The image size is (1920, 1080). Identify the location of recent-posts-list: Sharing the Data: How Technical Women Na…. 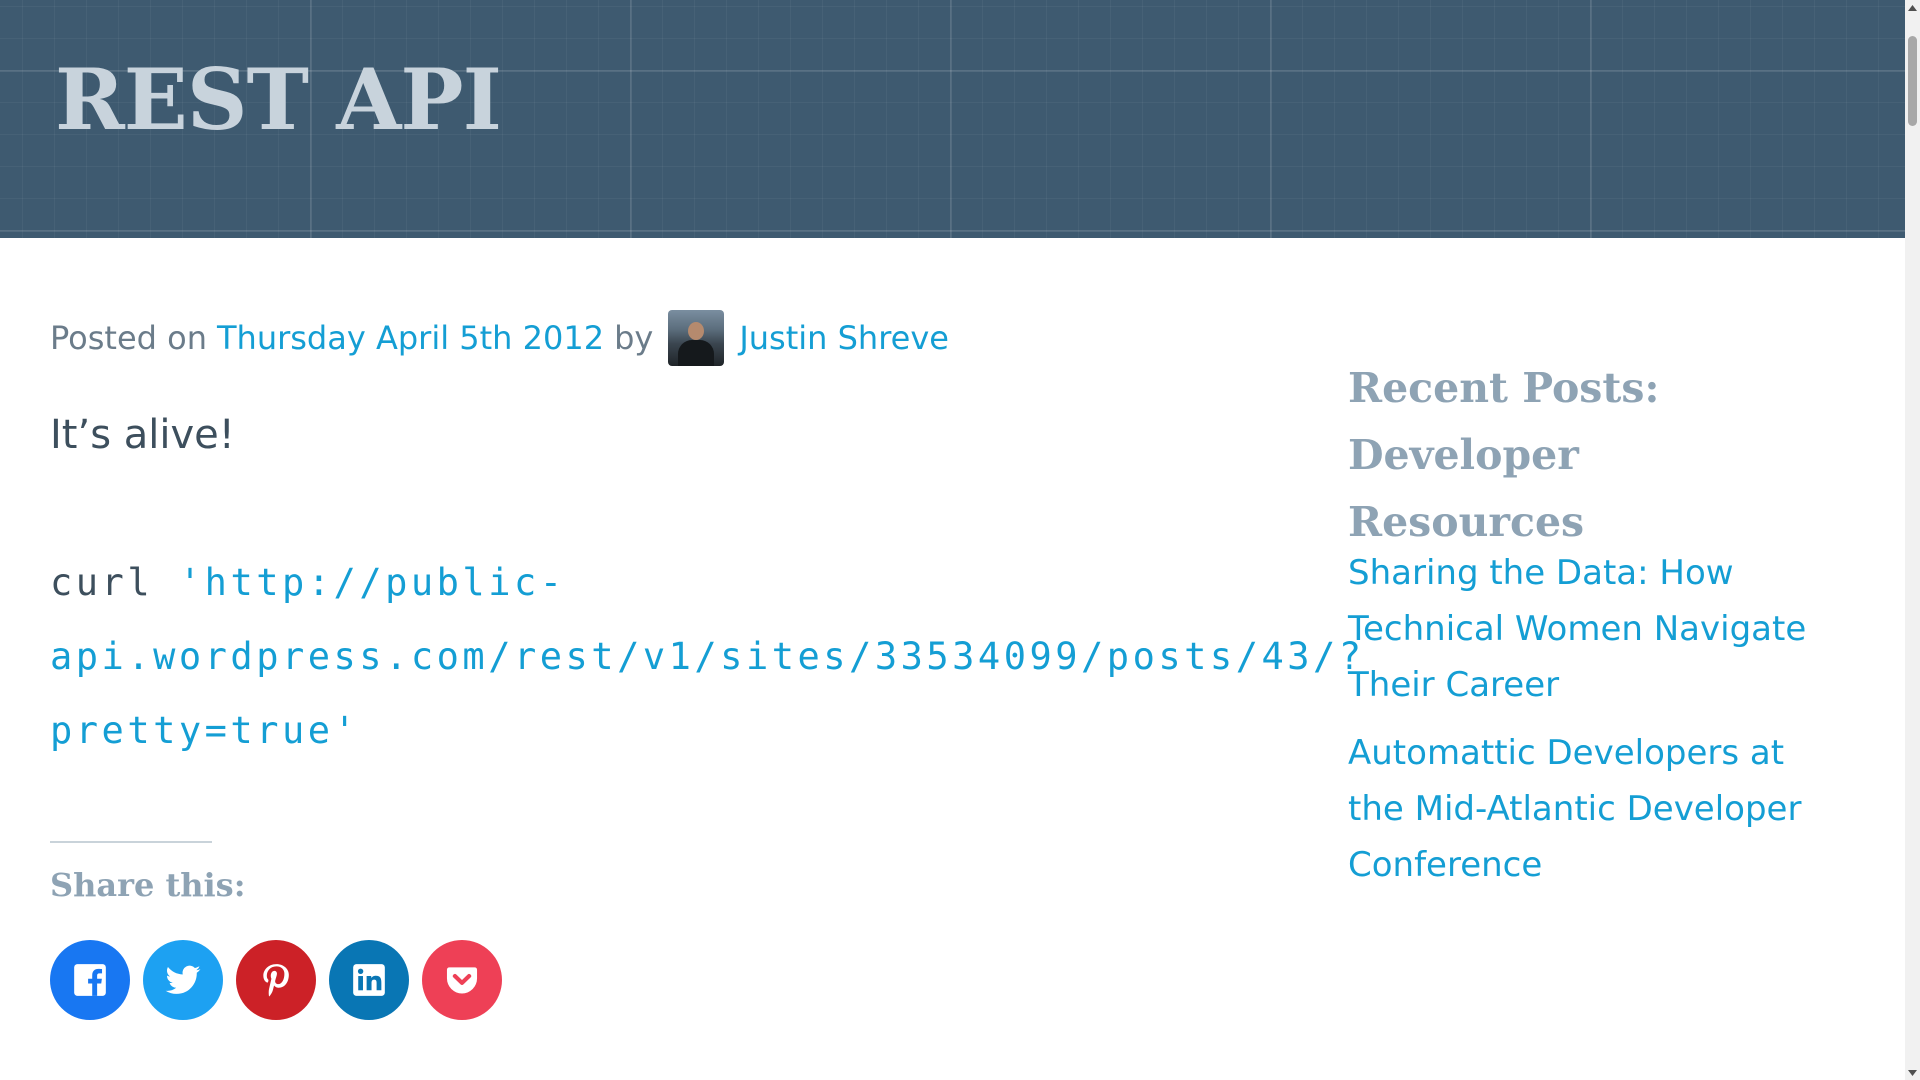
(1583, 725).